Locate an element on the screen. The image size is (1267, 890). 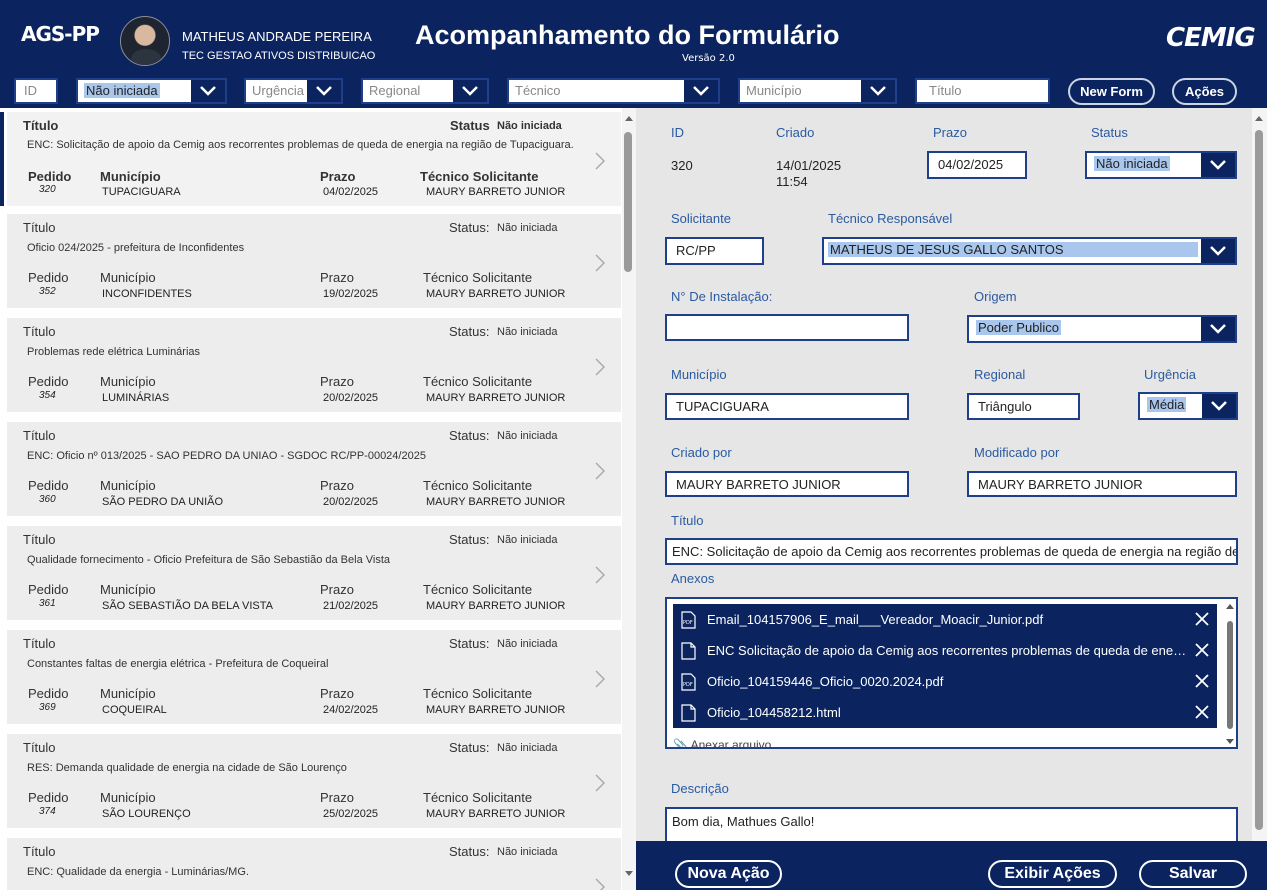
new-form-button: New Form is located at coordinates (1111, 91).